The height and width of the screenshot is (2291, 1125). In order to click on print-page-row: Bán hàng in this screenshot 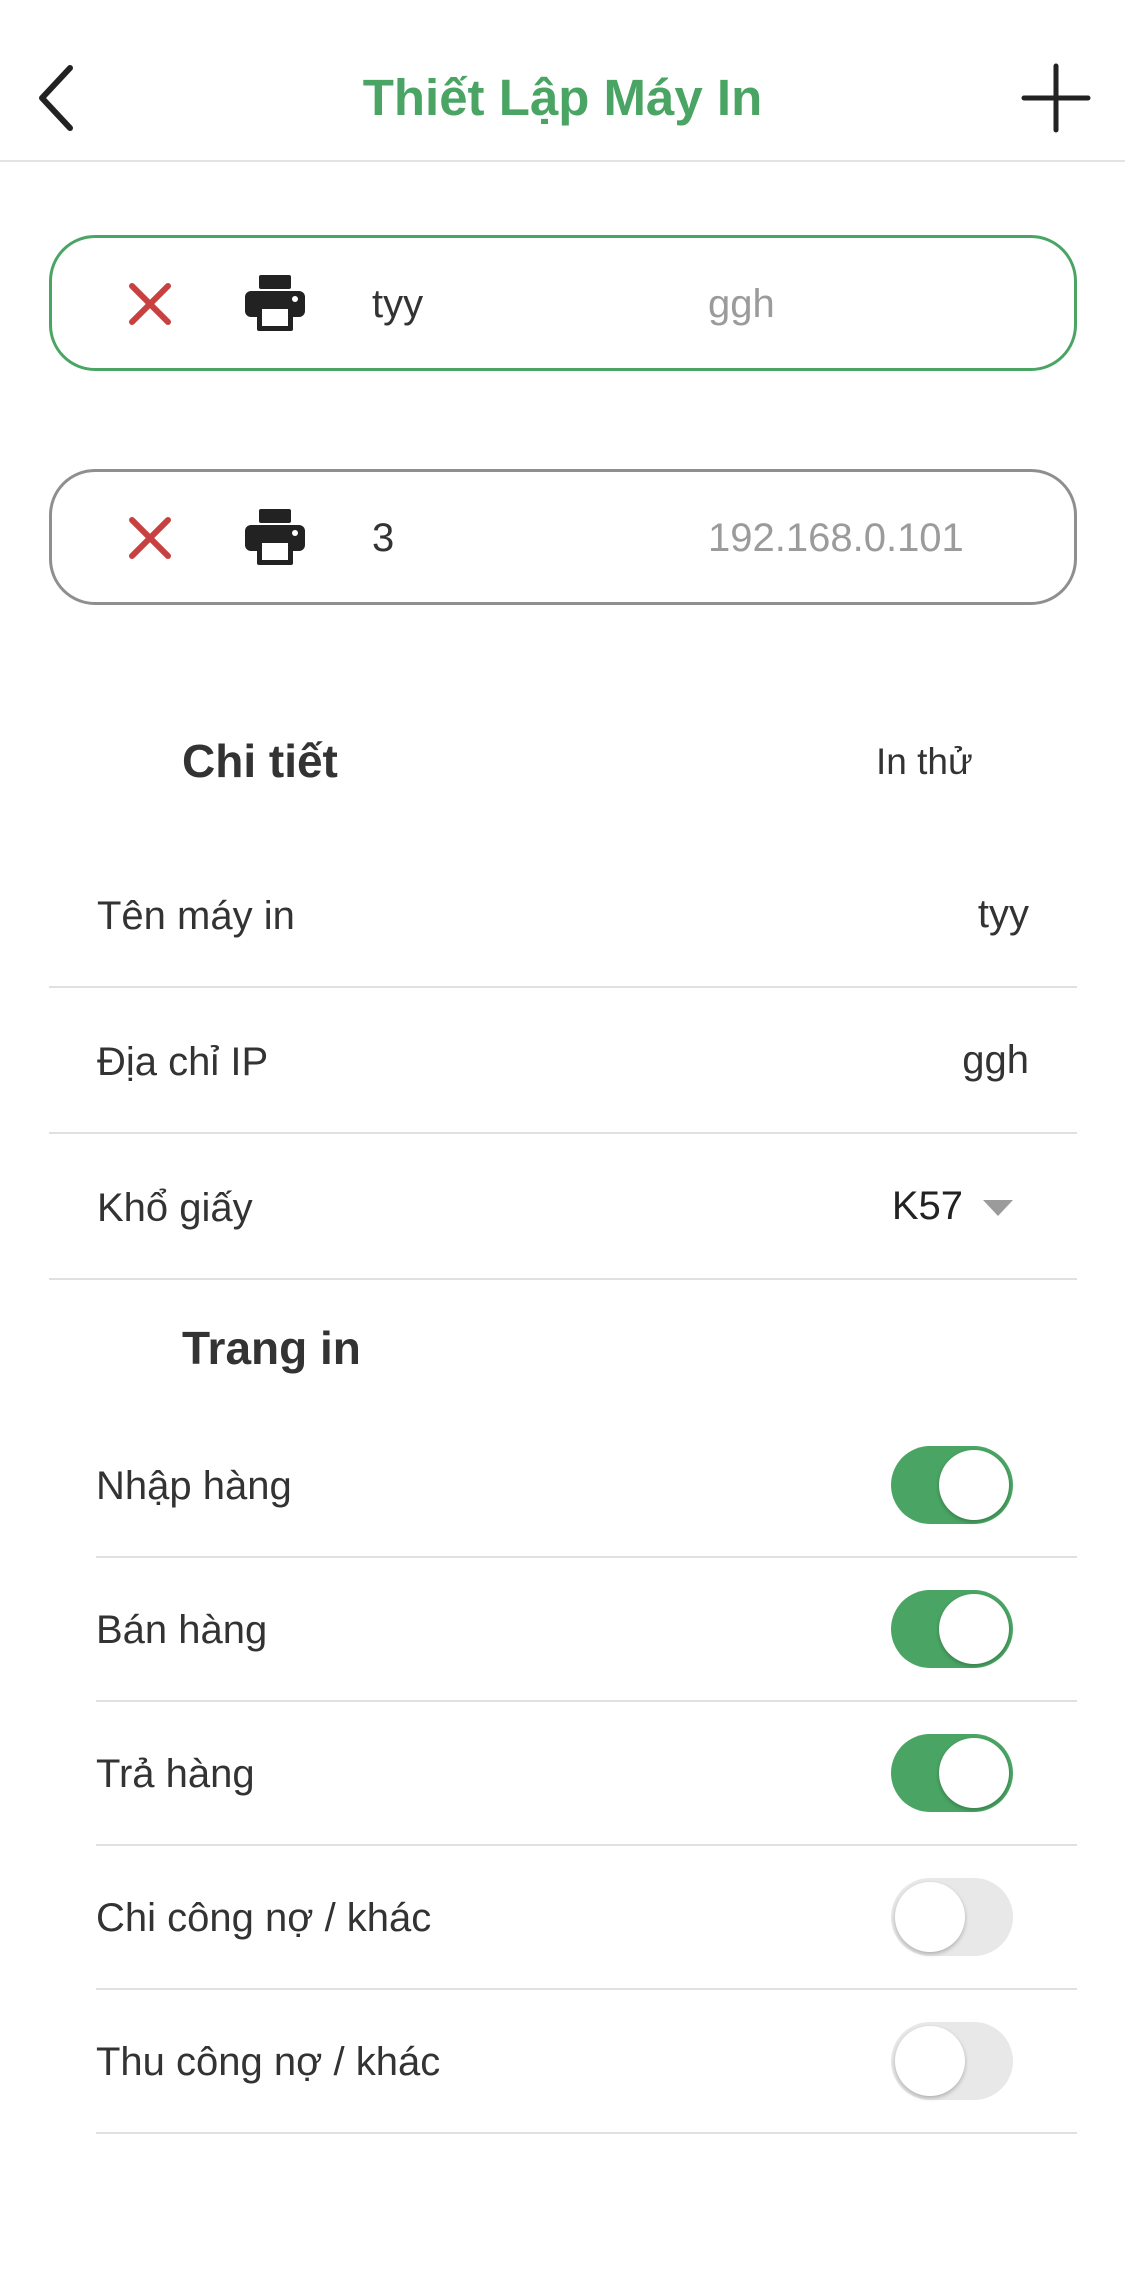, I will do `click(586, 1629)`.